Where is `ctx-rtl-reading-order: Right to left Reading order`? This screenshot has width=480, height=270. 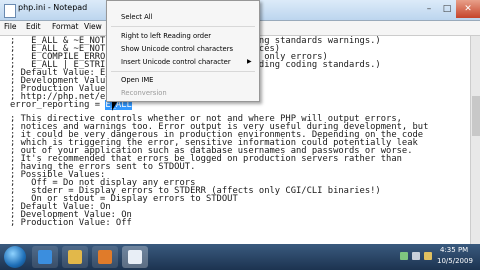
ctx-rtl-reading-order: Right to left Reading order is located at coordinates (166, 36).